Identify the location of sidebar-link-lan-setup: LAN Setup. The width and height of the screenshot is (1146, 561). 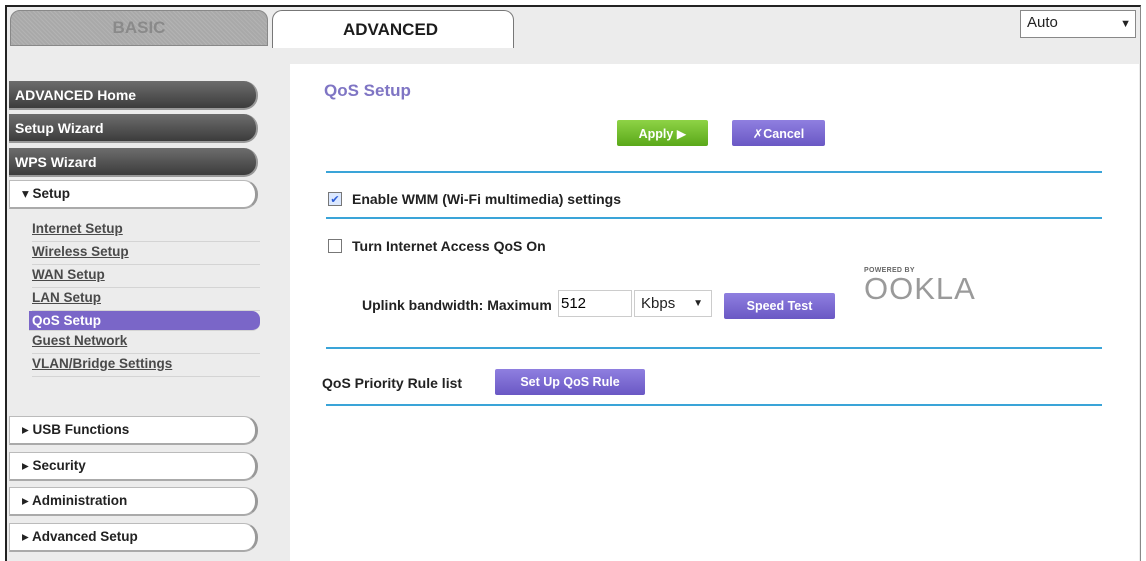
(146, 299).